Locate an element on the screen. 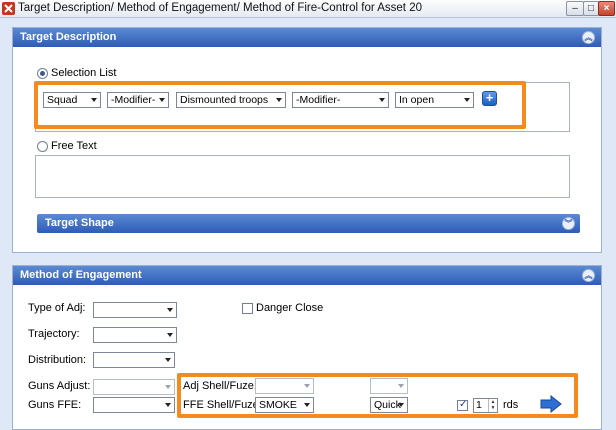 This screenshot has width=616, height=430. guns-ffe-select is located at coordinates (134, 405).